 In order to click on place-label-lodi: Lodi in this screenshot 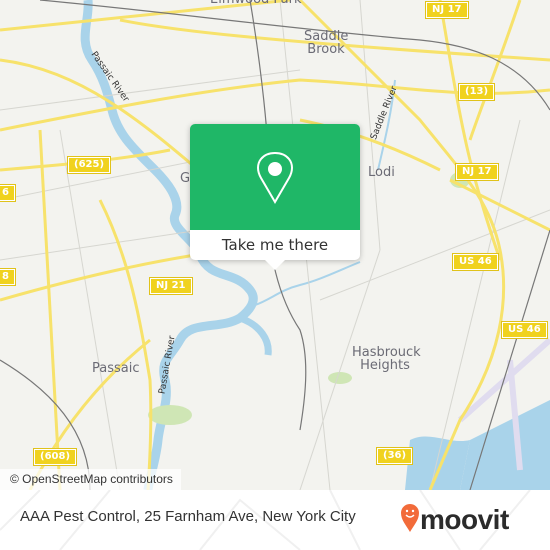, I will do `click(381, 172)`.